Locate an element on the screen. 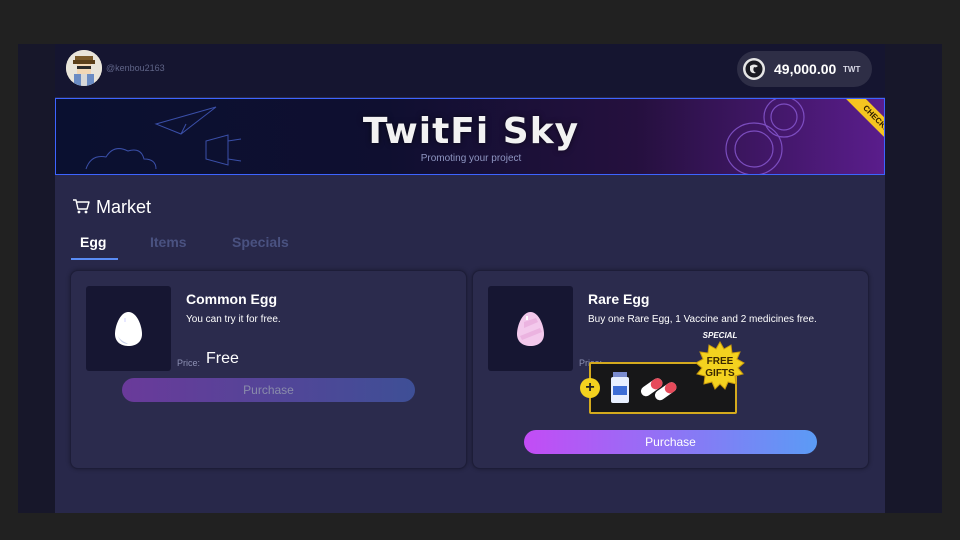 The height and width of the screenshot is (540, 960). rare-egg-icon is located at coordinates (530, 329).